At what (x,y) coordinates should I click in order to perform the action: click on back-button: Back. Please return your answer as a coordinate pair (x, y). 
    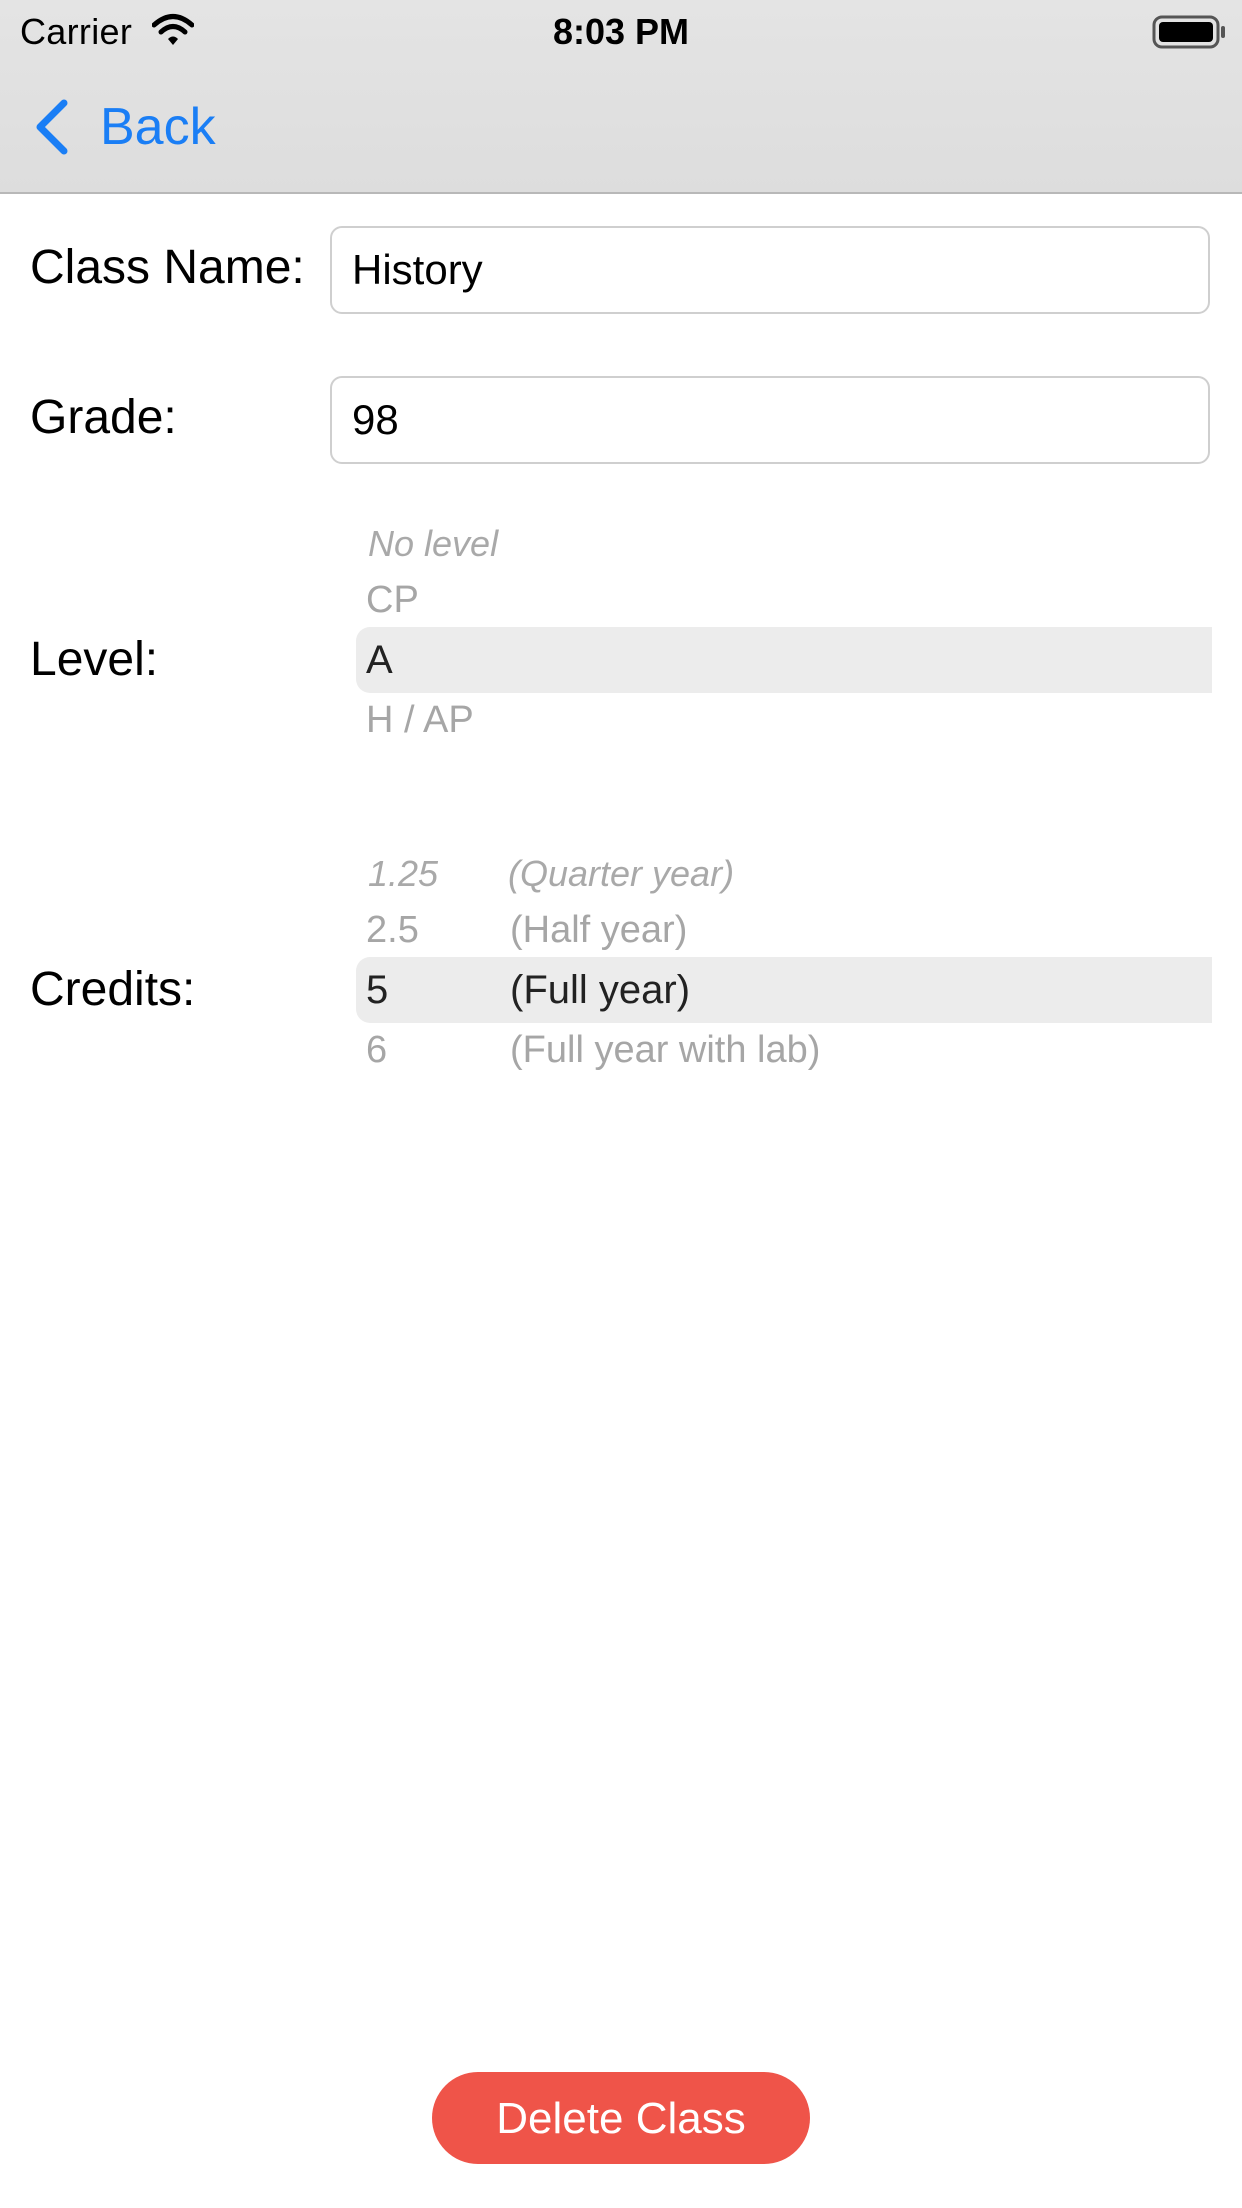
    Looking at the image, I should click on (124, 127).